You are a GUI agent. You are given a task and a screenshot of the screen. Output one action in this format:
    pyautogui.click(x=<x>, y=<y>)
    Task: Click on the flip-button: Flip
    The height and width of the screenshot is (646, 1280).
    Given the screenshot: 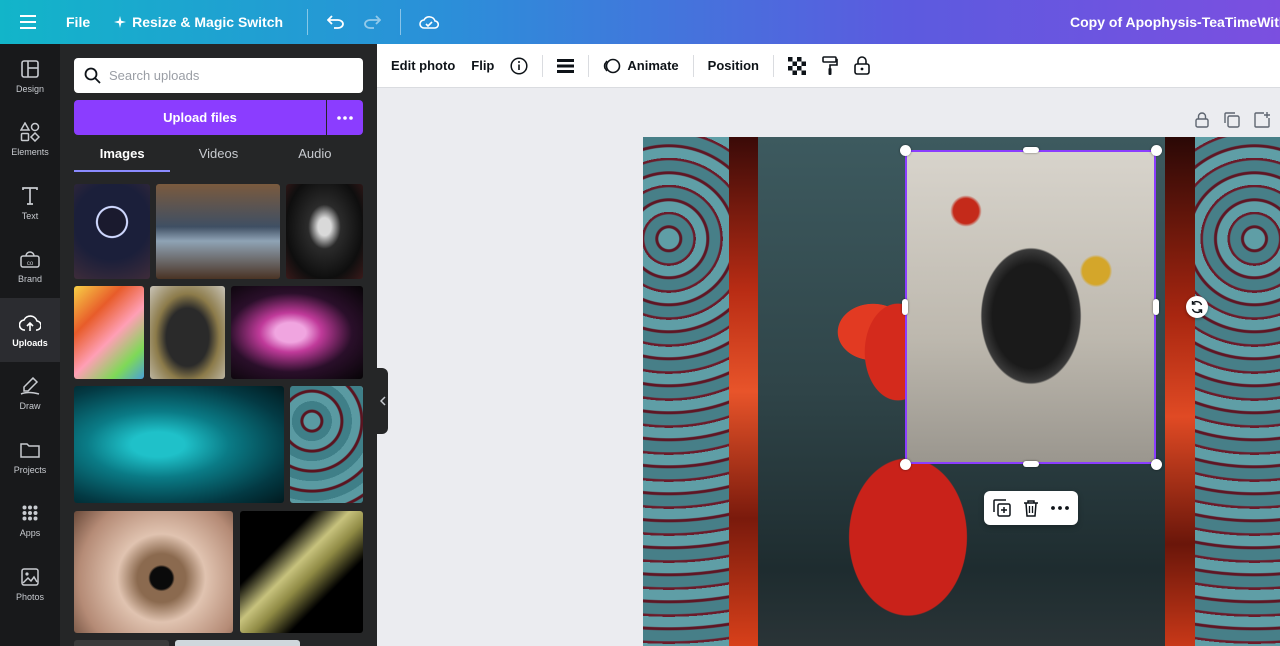 What is the action you would take?
    pyautogui.click(x=482, y=66)
    